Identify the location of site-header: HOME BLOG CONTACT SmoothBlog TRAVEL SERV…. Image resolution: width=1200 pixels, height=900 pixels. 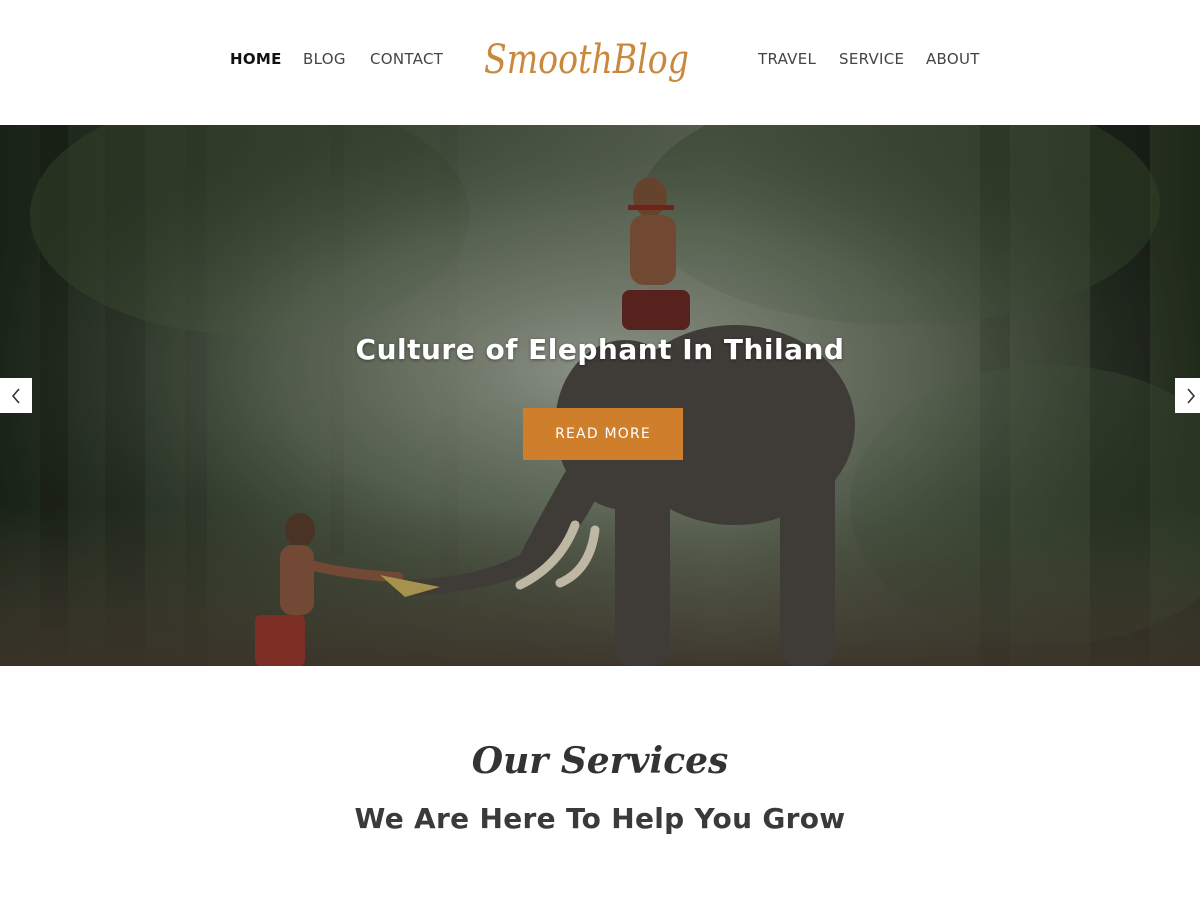
(600, 62).